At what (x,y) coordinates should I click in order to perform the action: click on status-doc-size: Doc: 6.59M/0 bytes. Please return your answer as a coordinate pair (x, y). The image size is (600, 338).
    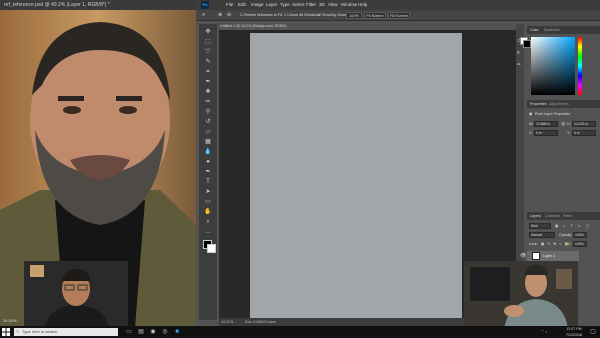
    Looking at the image, I should click on (260, 322).